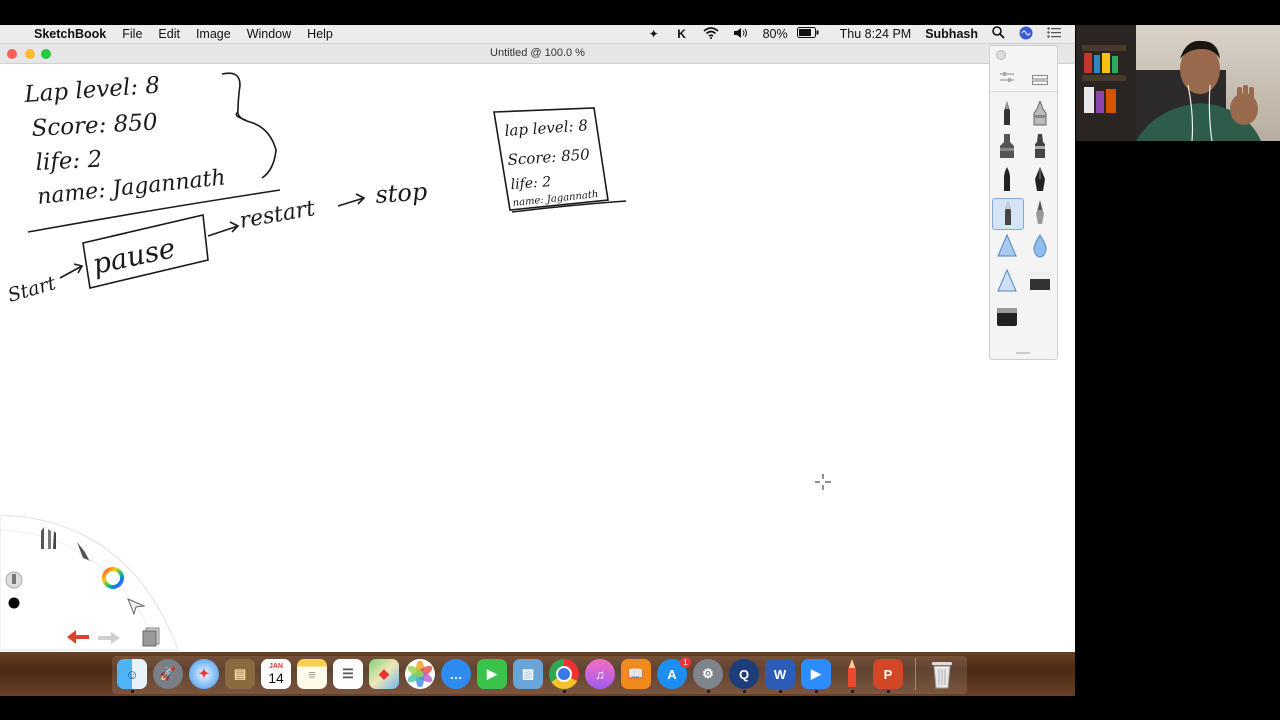  What do you see at coordinates (808, 34) in the screenshot?
I see `battery-icon` at bounding box center [808, 34].